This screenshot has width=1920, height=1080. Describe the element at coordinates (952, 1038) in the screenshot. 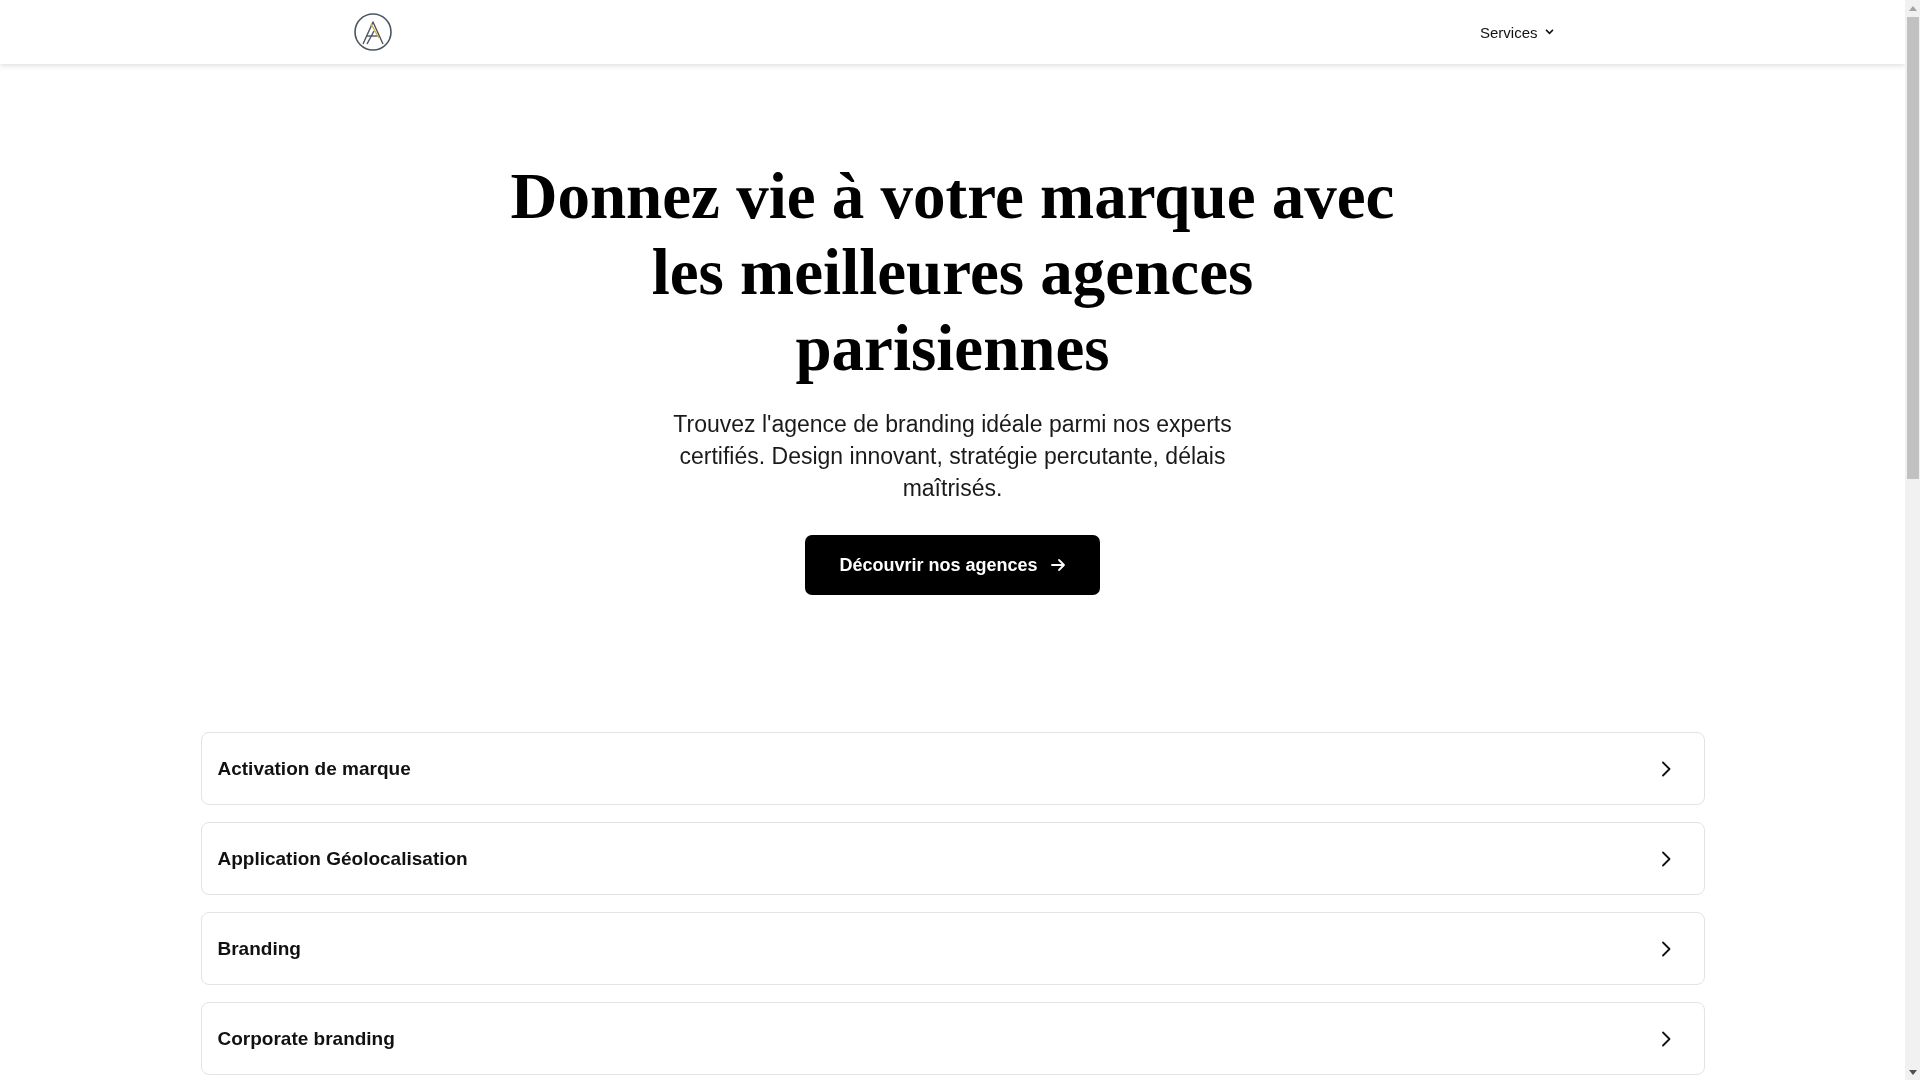

I see `service-link: Corporate branding` at that location.